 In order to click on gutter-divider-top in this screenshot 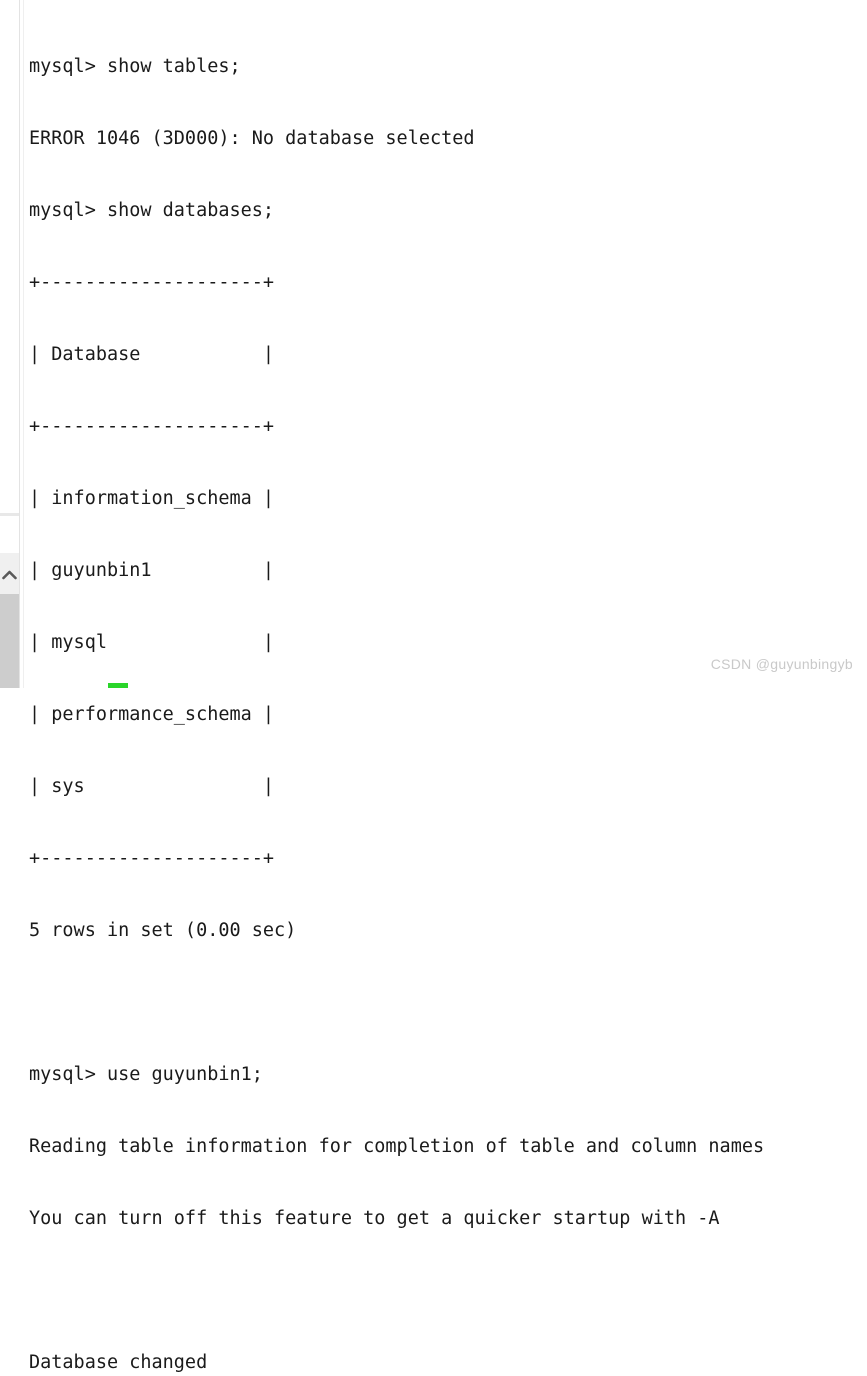, I will do `click(9, 514)`.